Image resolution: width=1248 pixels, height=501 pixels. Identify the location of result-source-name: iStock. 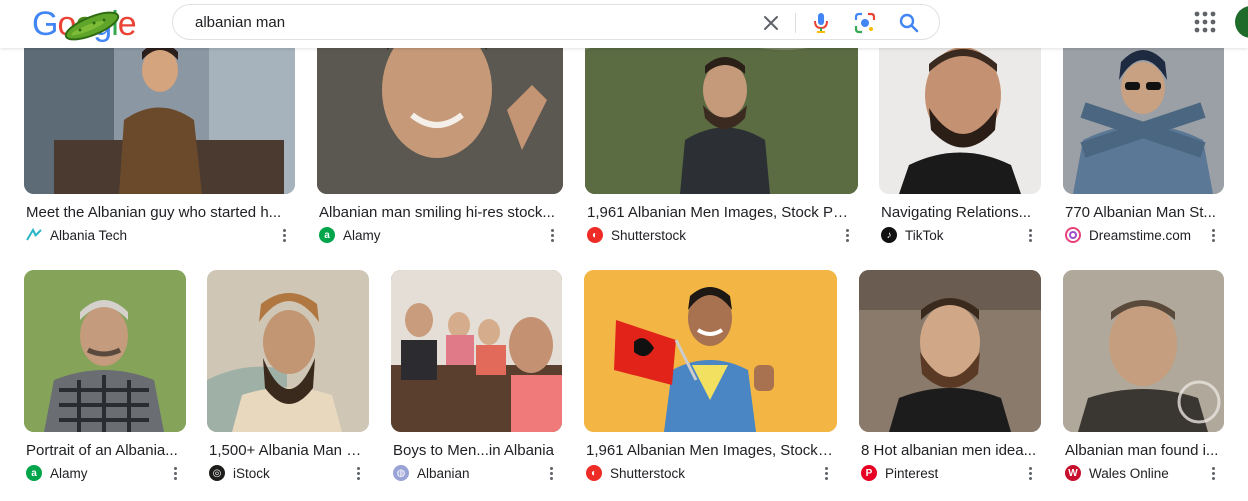
(251, 473).